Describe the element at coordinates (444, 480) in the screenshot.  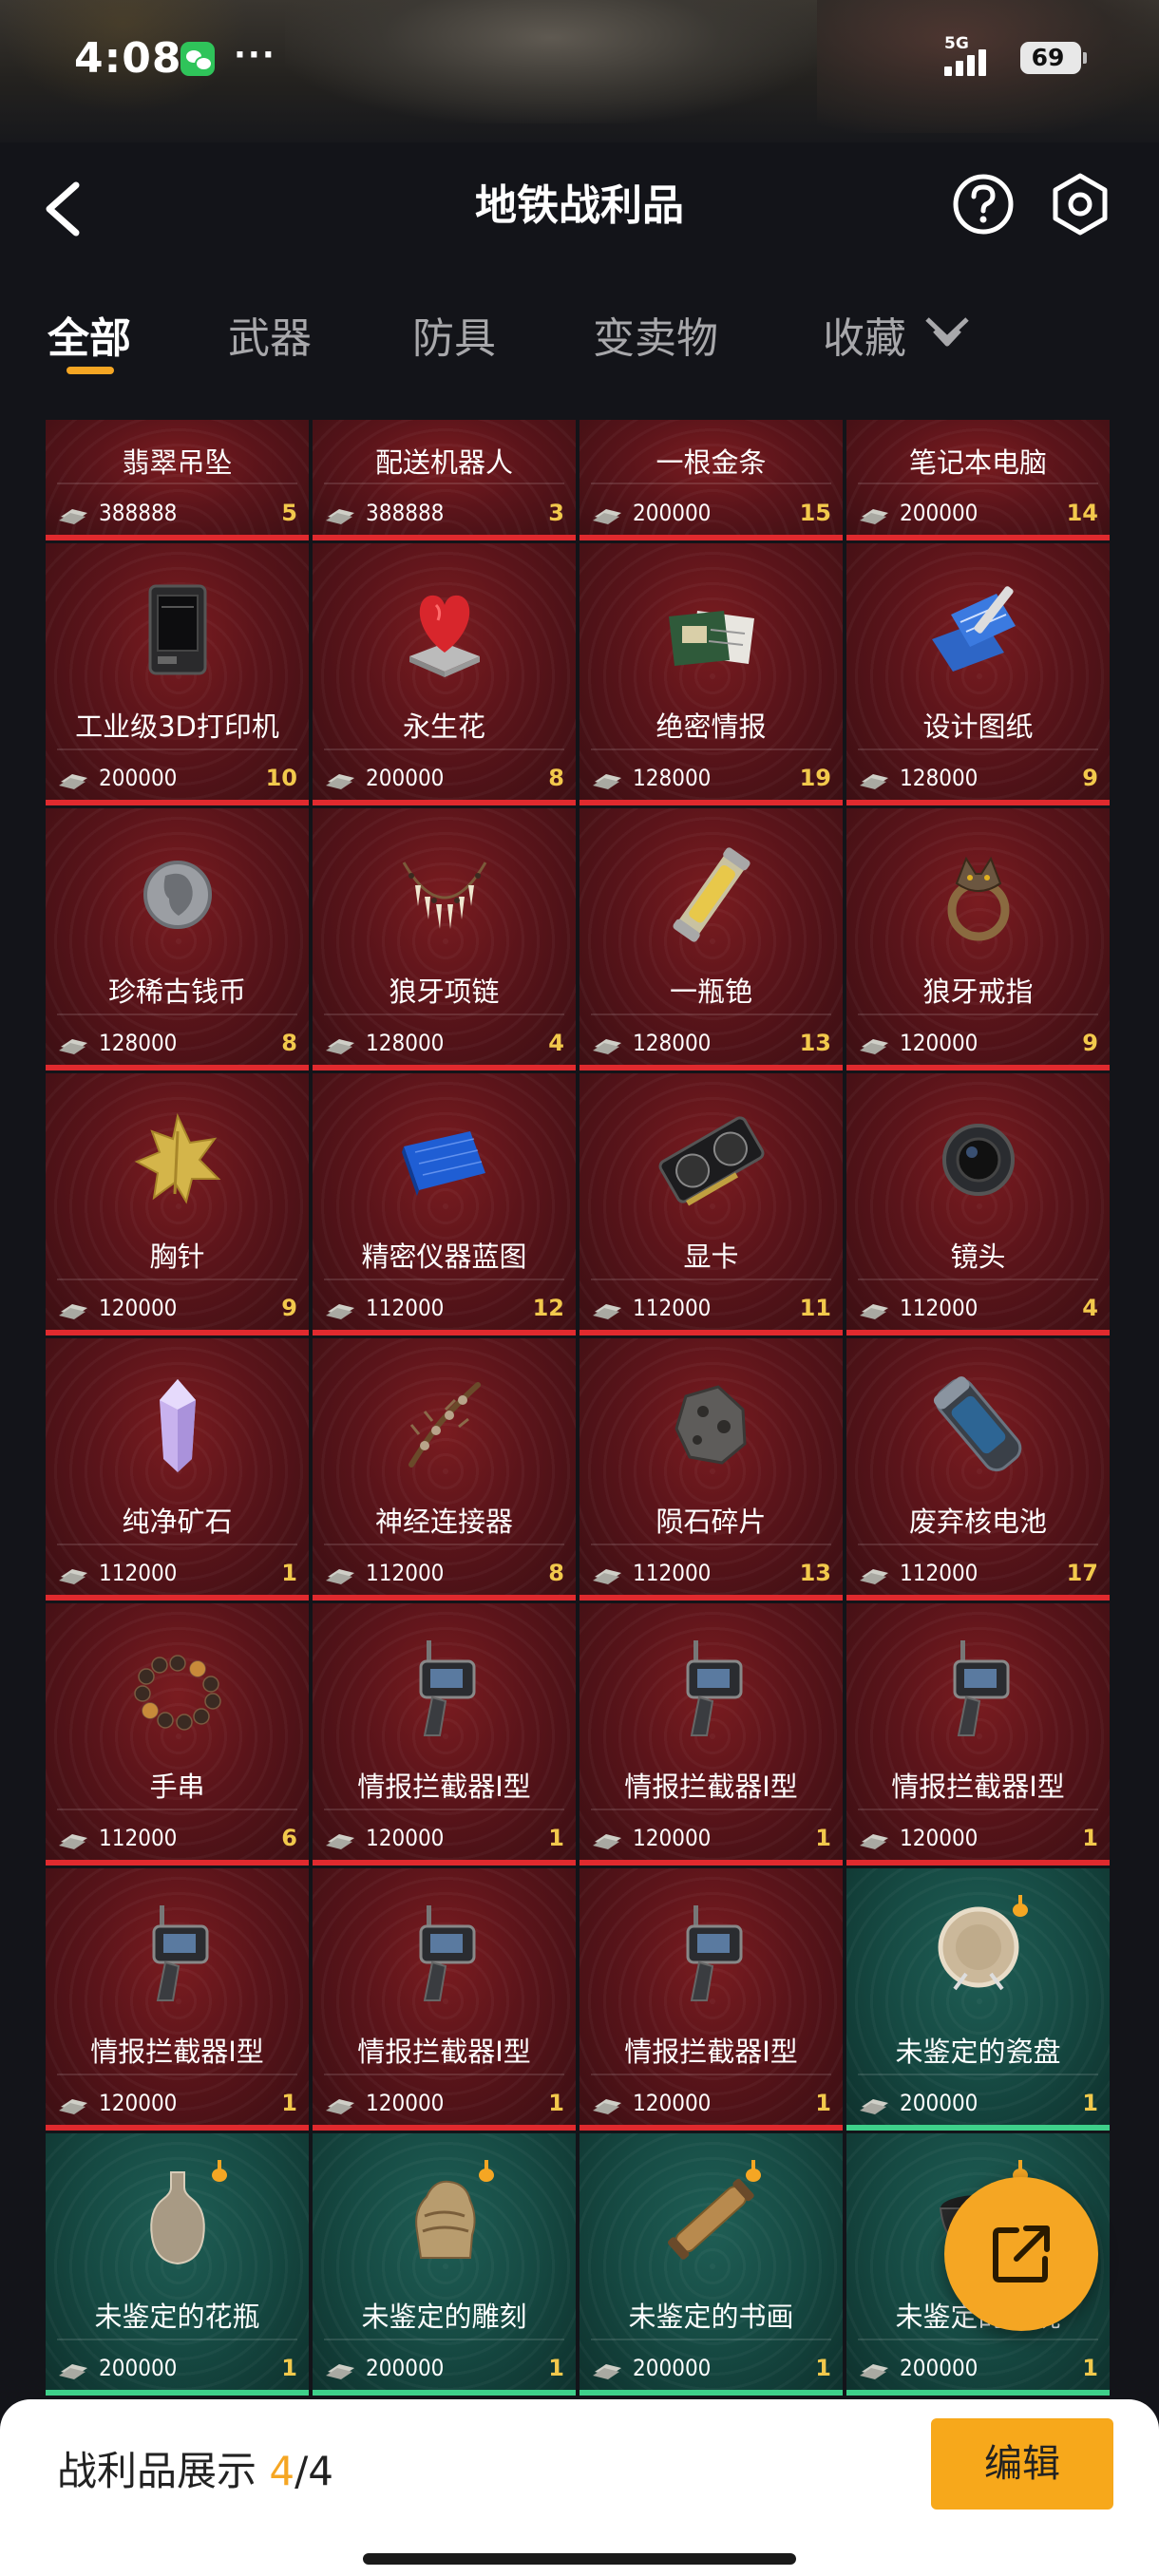
I see `loot-card: 配送机器人 388888 3` at that location.